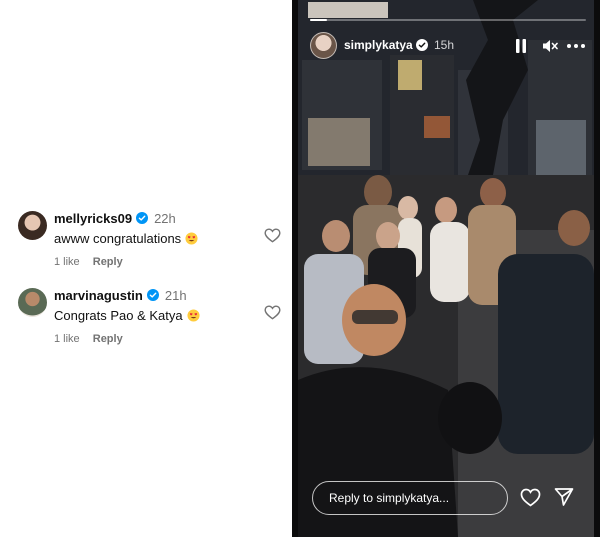  What do you see at coordinates (564, 497) in the screenshot?
I see `send-icon` at bounding box center [564, 497].